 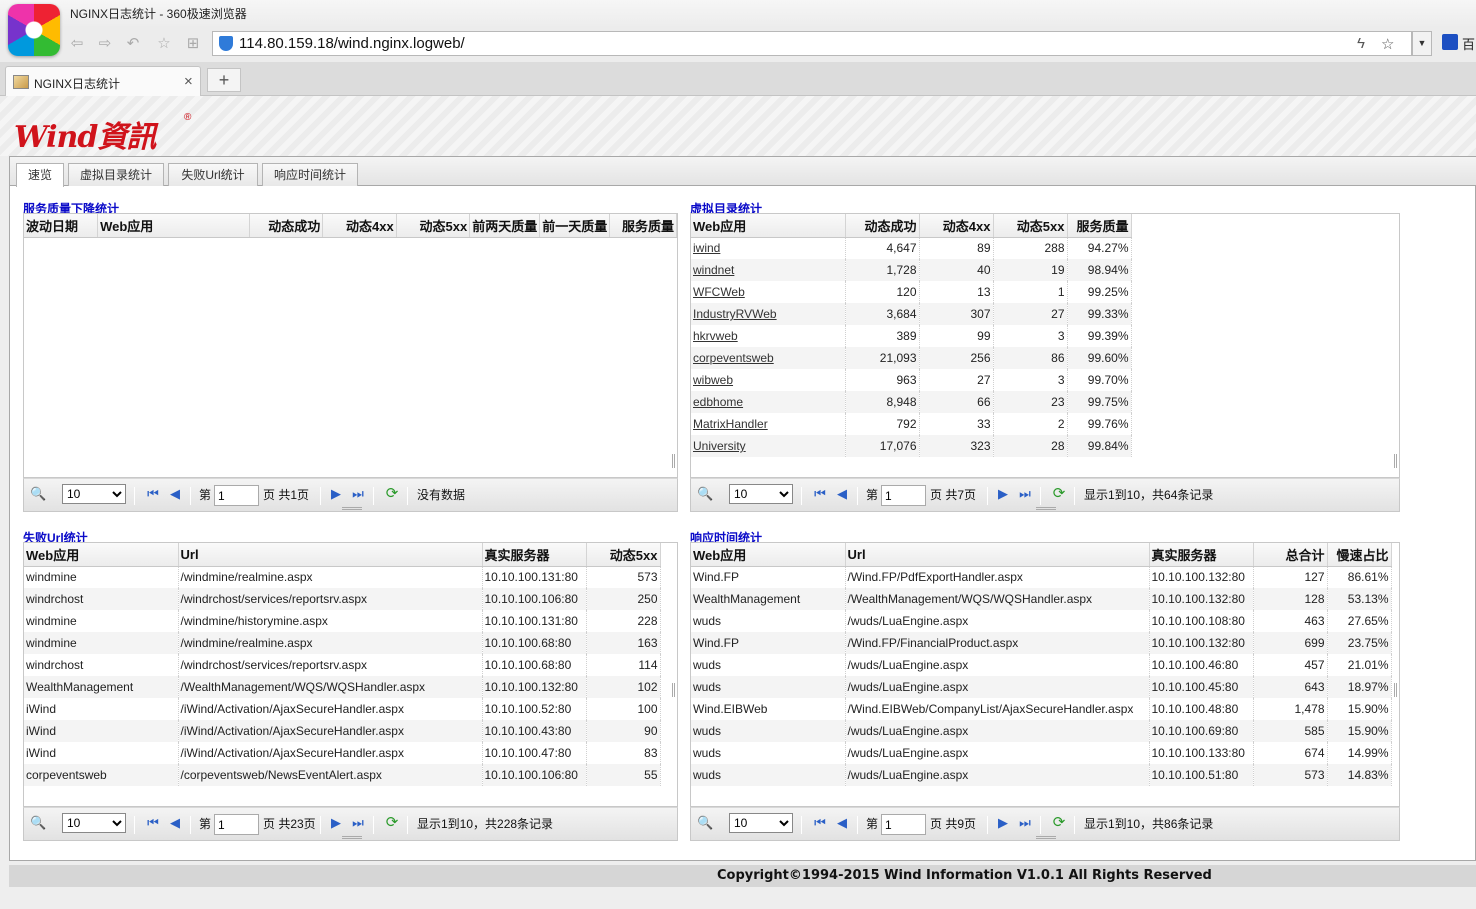 I want to click on table-row: windnet 1,728 40 19 98.94%, so click(x=911, y=270).